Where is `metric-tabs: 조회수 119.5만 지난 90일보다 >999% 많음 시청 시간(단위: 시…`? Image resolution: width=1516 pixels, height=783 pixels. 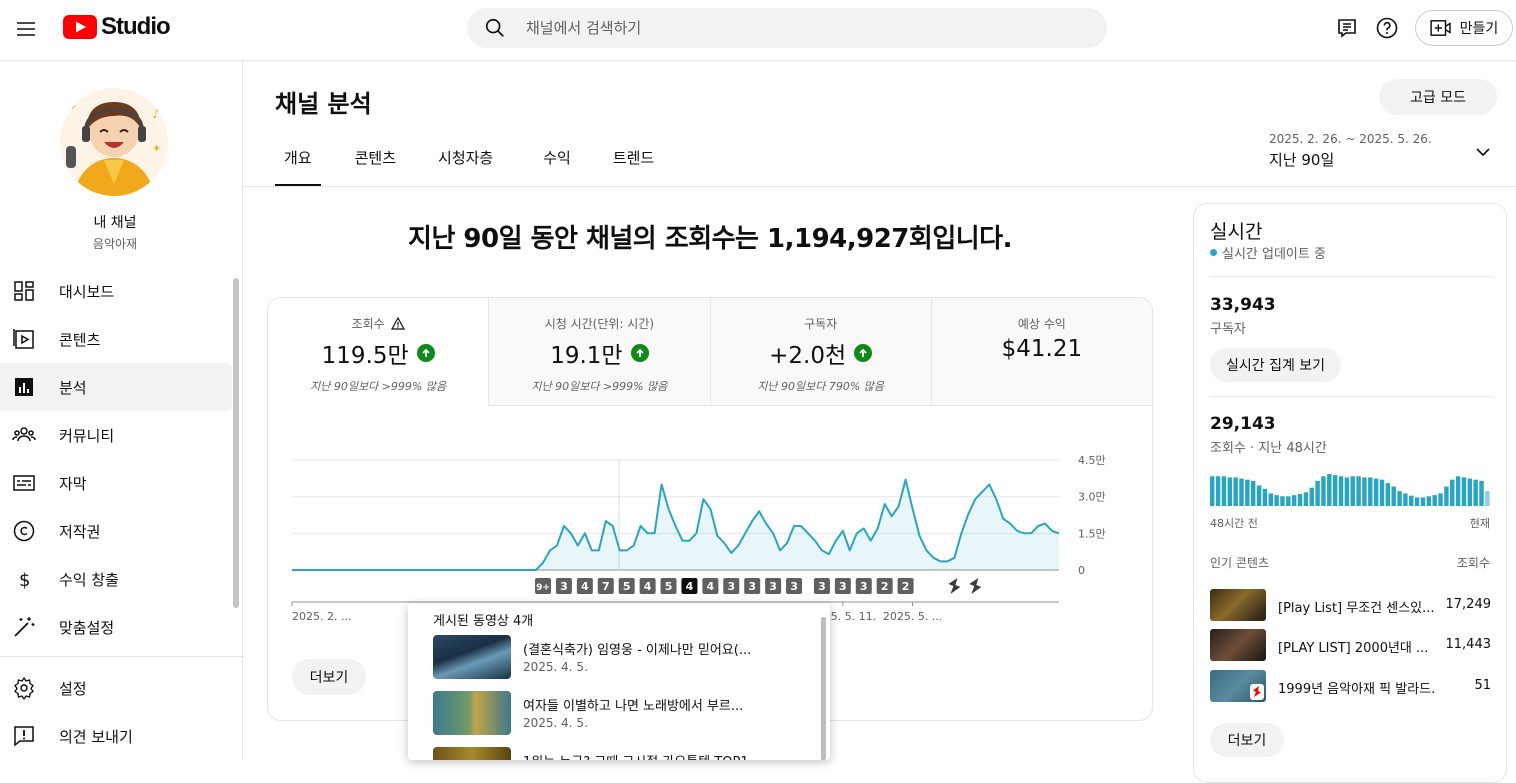 metric-tabs: 조회수 119.5만 지난 90일보다 >999% 많음 시청 시간(단위: 시… is located at coordinates (710, 352).